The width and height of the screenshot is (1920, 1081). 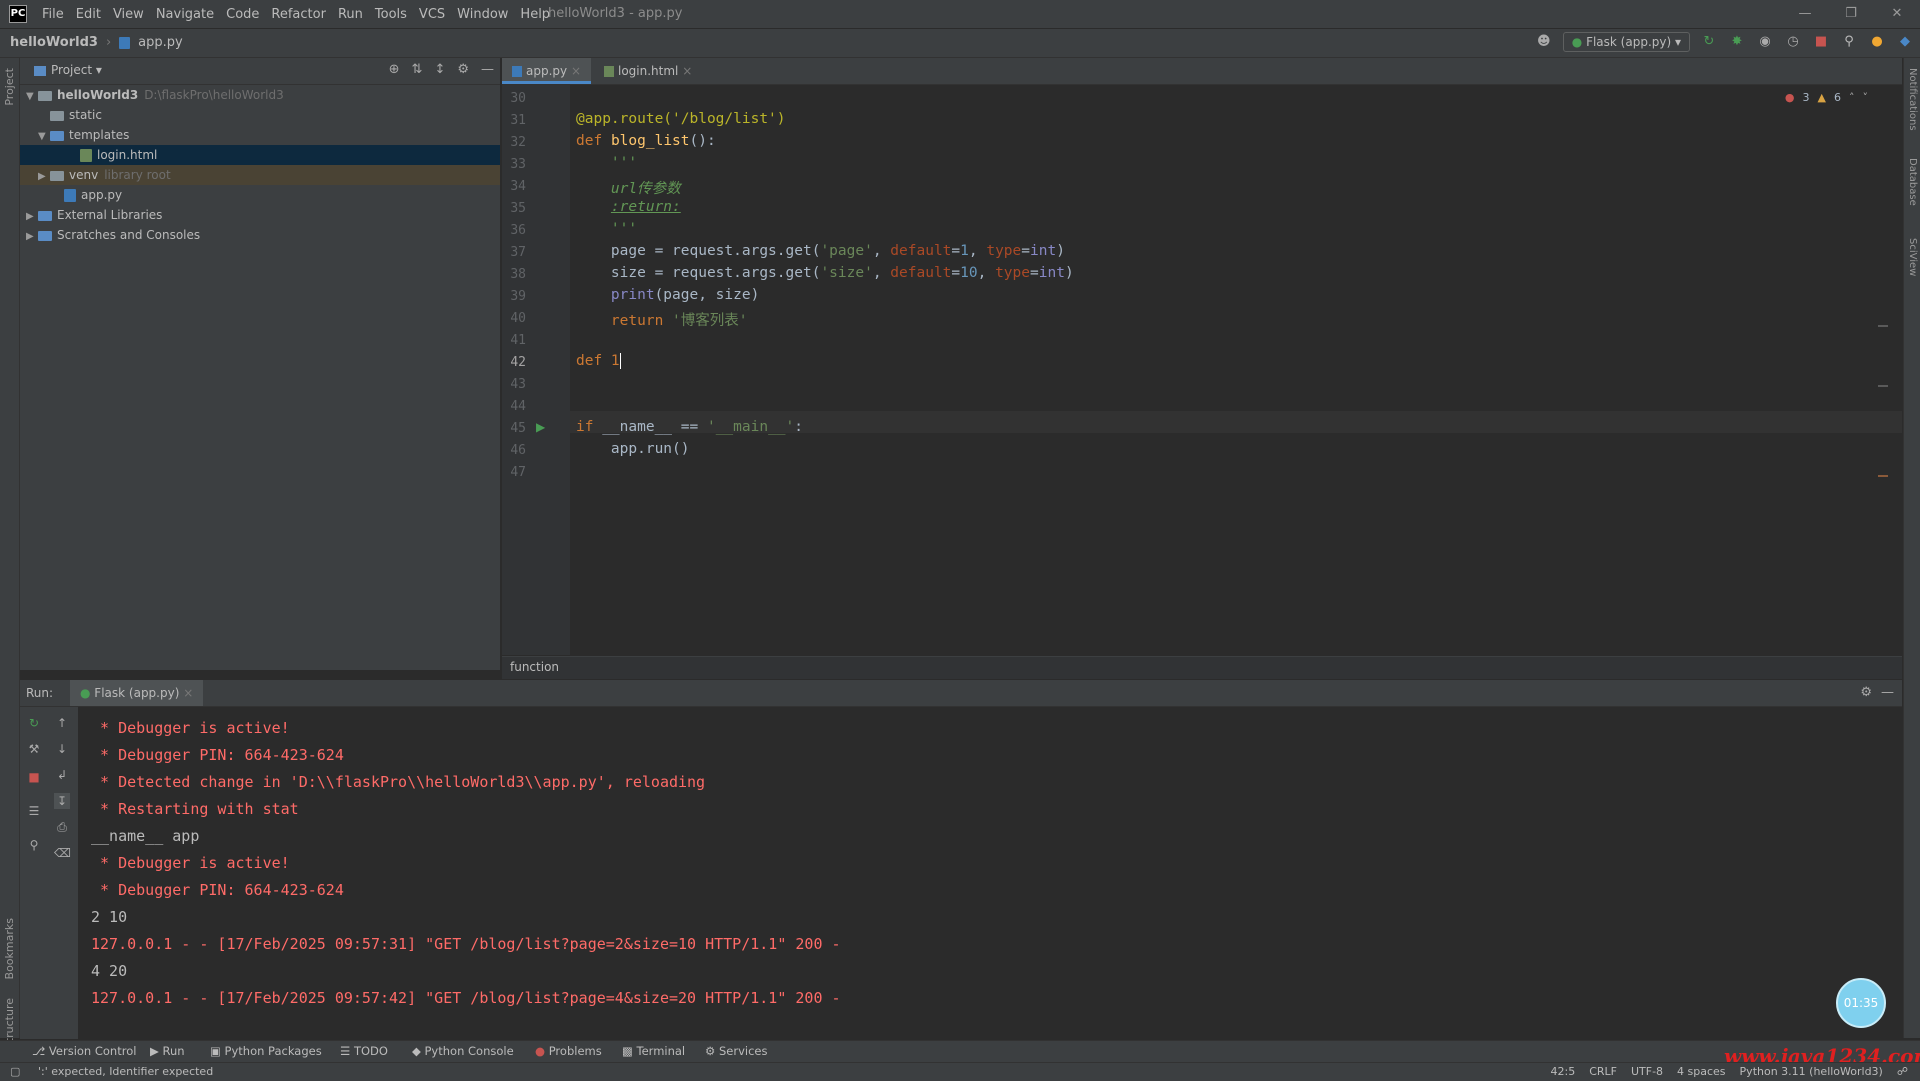 I want to click on tree-item-project-root: ▼ helloWorld3 D:\flaskPro\helloWorld3, so click(x=263, y=95).